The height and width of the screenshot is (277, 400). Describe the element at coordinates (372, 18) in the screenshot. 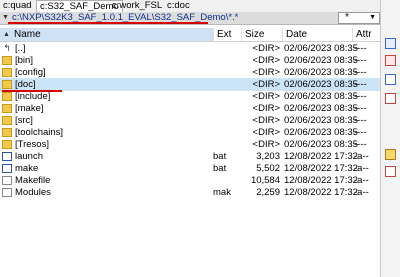

I see `chevron-down-icon: ▼` at that location.